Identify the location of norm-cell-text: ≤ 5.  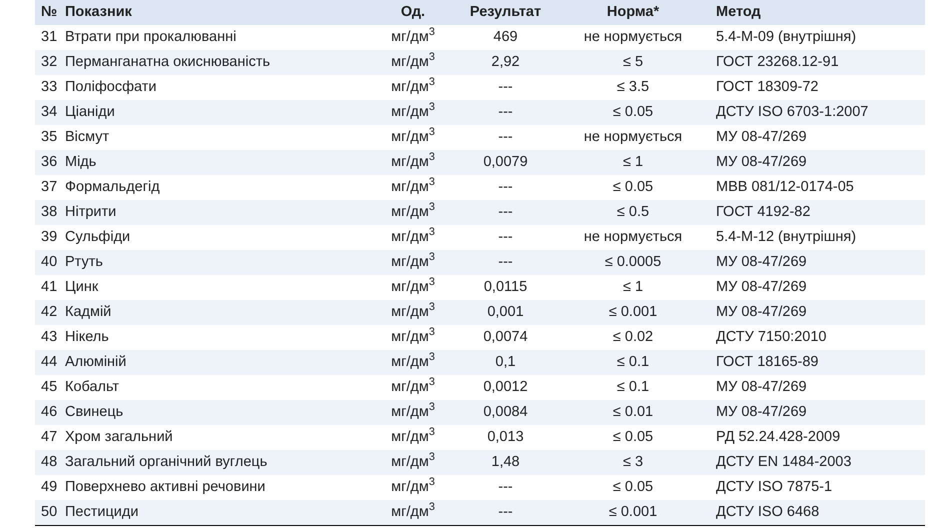
(633, 62).